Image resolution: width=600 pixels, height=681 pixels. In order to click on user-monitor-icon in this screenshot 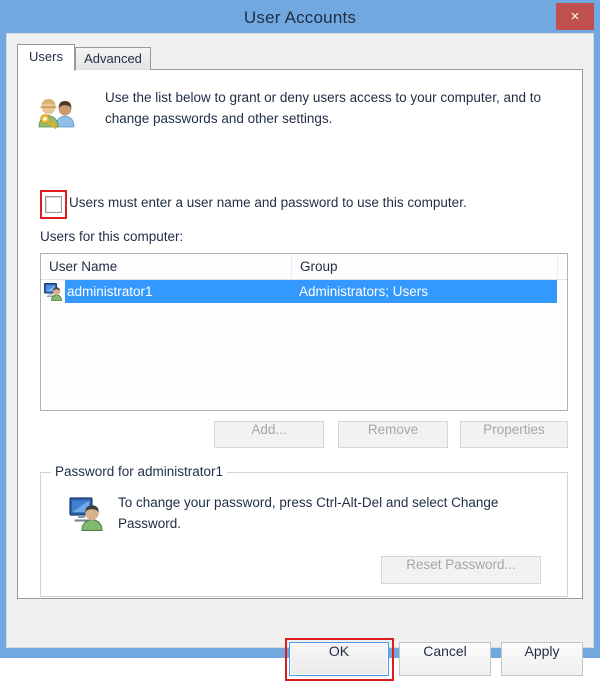, I will do `click(87, 513)`.